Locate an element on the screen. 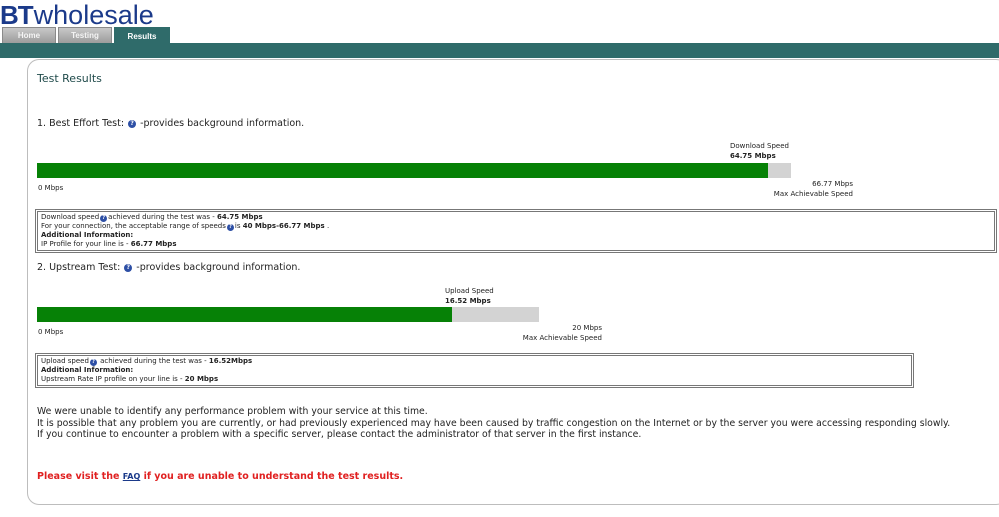 This screenshot has height=517, width=999. upload-info-line1-value: 16.52Mbps is located at coordinates (230, 361).